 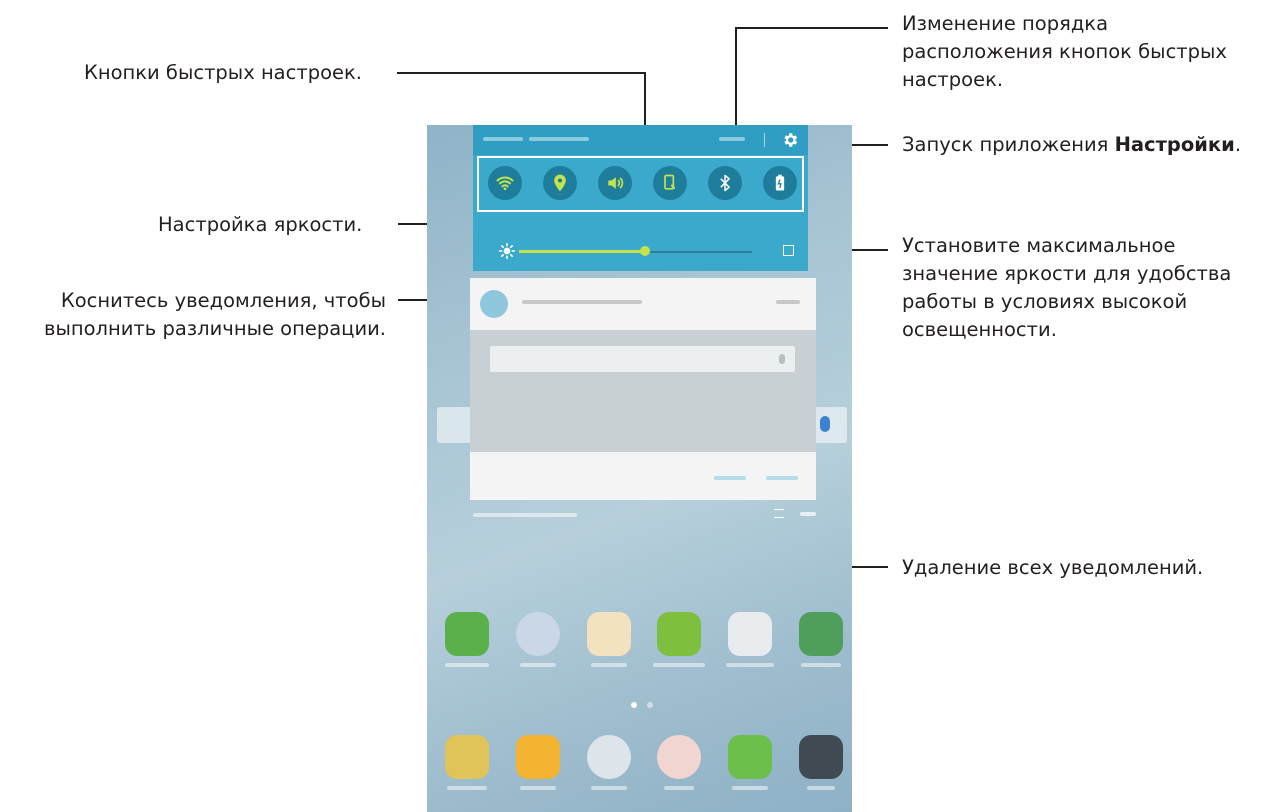 What do you see at coordinates (1174, 144) in the screenshot?
I see `callout-text-bold: Настройки` at bounding box center [1174, 144].